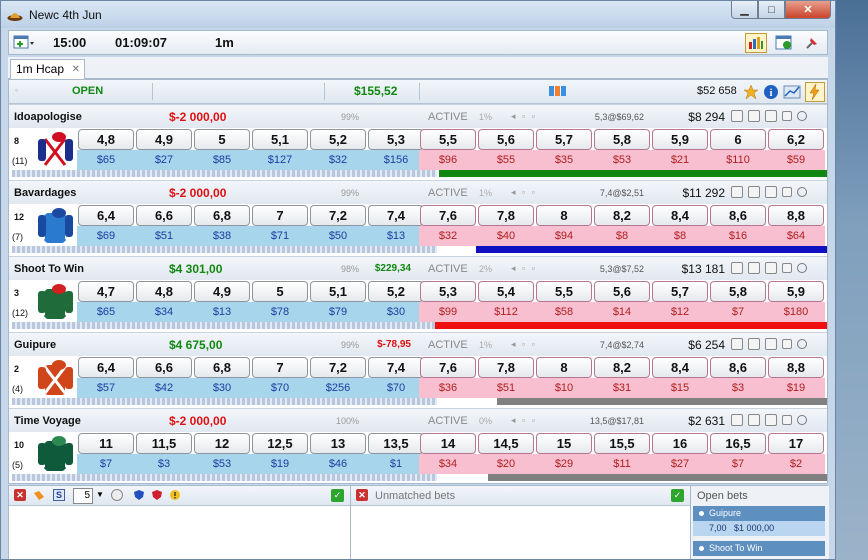 This screenshot has width=868, height=560. Describe the element at coordinates (338, 378) in the screenshot. I see `back-cell: 7,2 $256` at that location.